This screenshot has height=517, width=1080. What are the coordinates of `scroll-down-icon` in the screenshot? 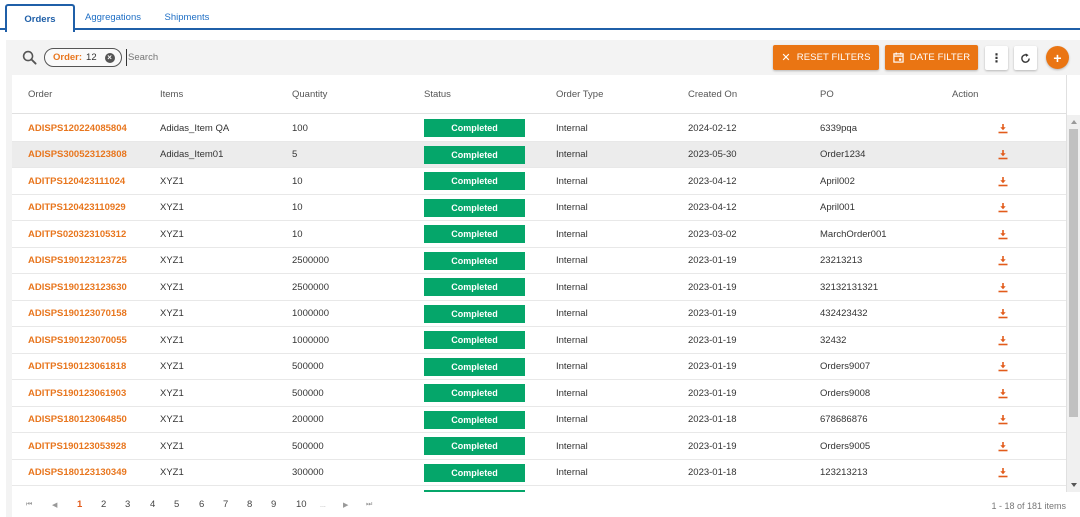 It's located at (1074, 485).